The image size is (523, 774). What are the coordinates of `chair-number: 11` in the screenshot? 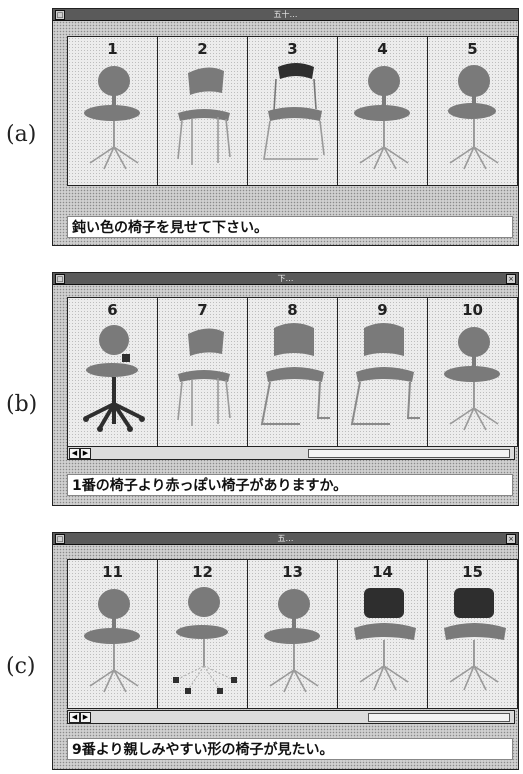 It's located at (112, 572).